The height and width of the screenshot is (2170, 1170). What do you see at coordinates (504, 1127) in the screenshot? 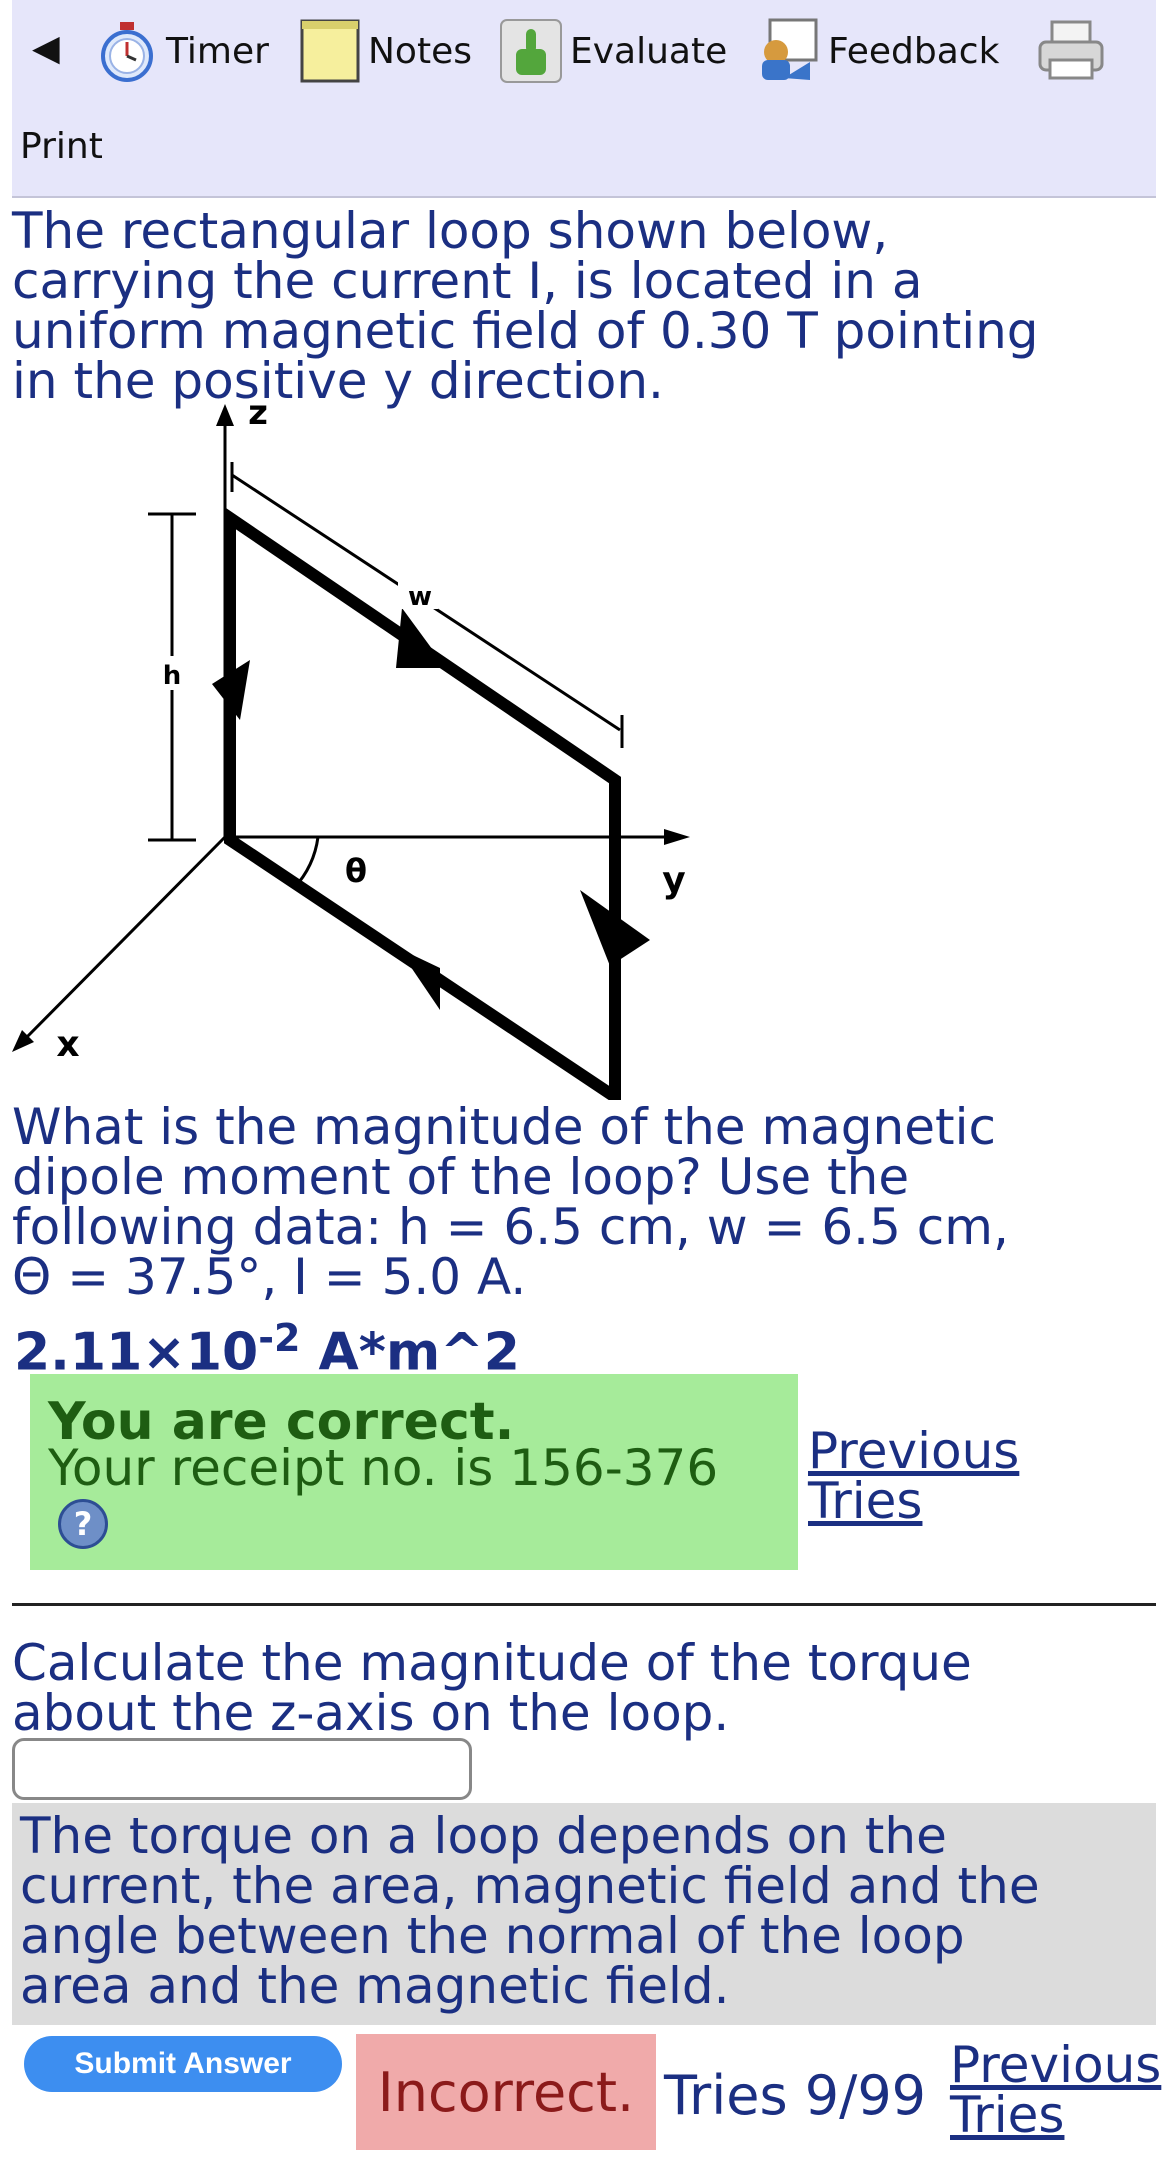
I see `question-line: What is the magnitude of the magnetic` at bounding box center [504, 1127].